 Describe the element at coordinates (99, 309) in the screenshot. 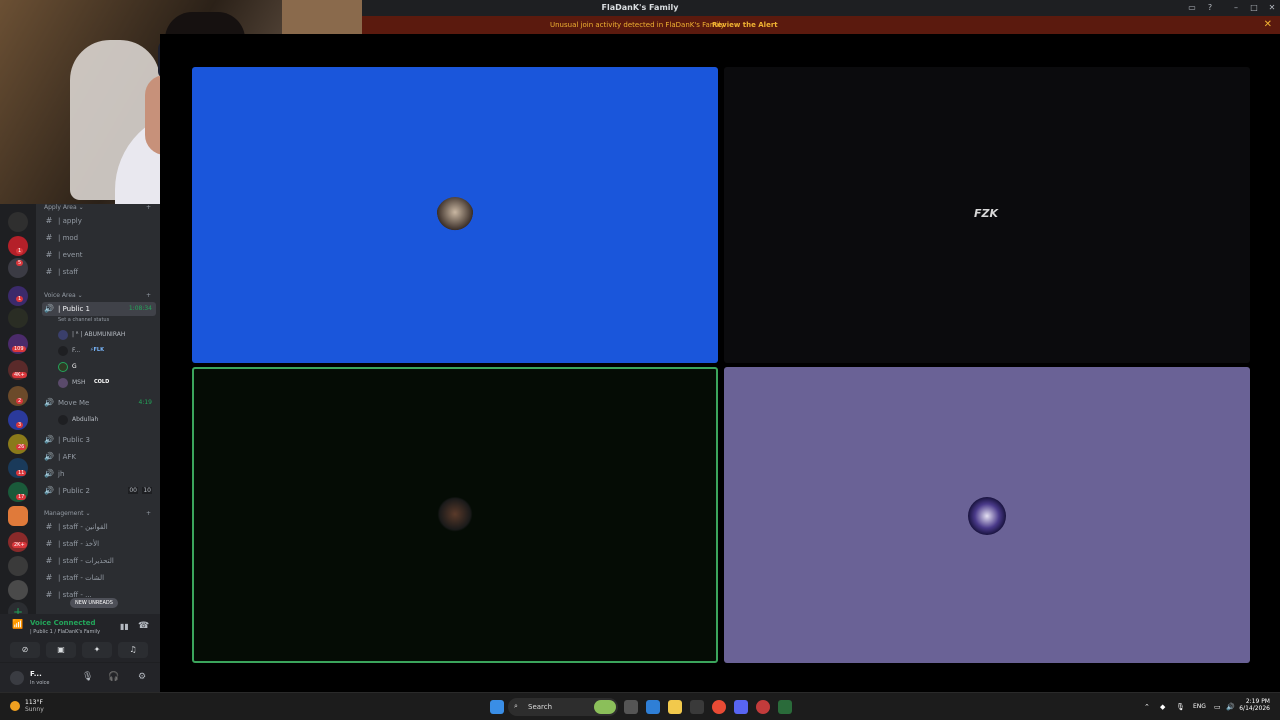

I see `voice-channel-public-1: 🔊 | Public 1 1:08:34` at that location.